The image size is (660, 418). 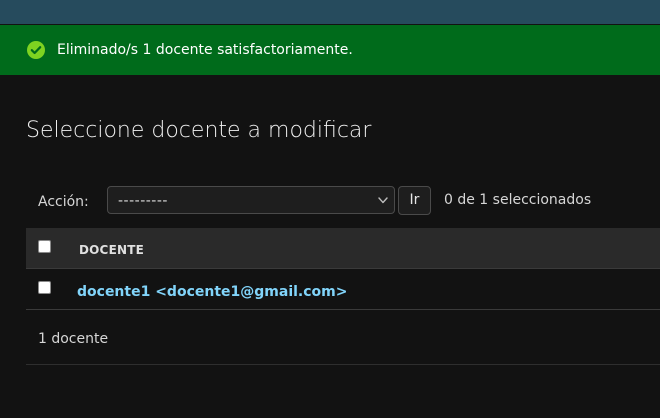 What do you see at coordinates (143, 201) in the screenshot?
I see `action-select-value: ---------` at bounding box center [143, 201].